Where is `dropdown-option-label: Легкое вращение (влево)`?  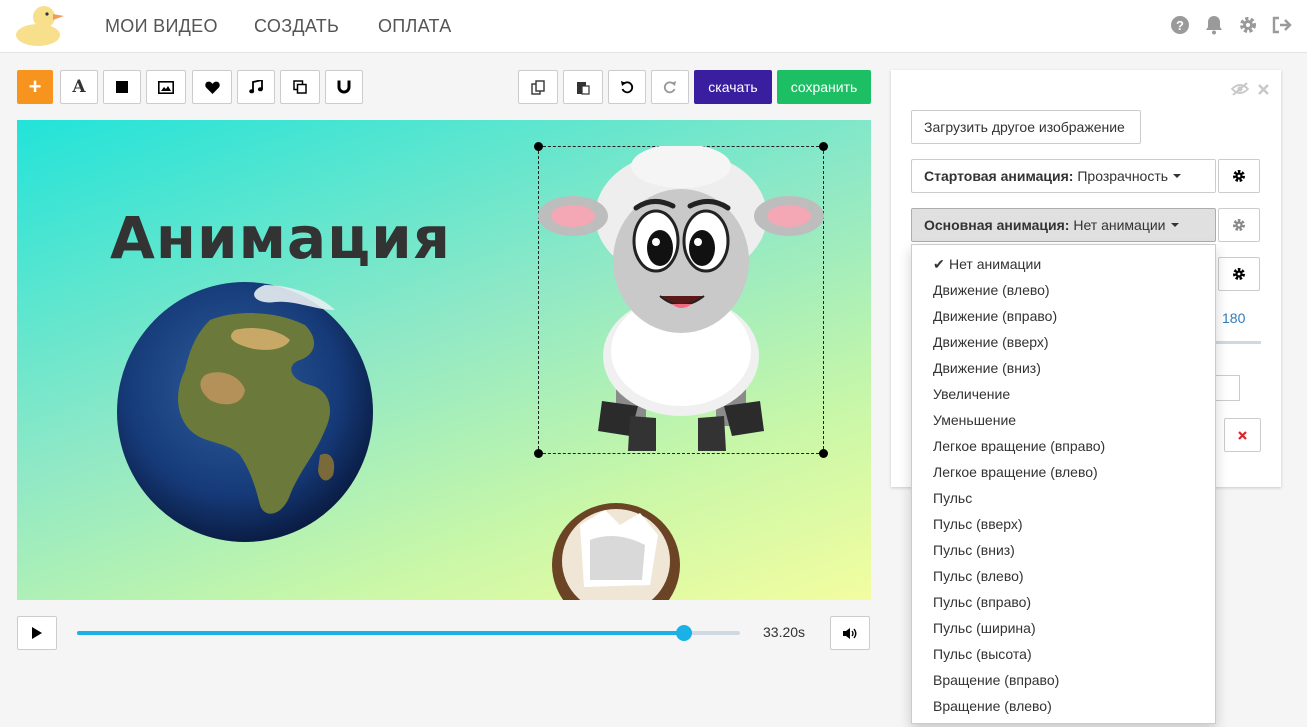
dropdown-option-label: Легкое вращение (влево) is located at coordinates (1015, 472).